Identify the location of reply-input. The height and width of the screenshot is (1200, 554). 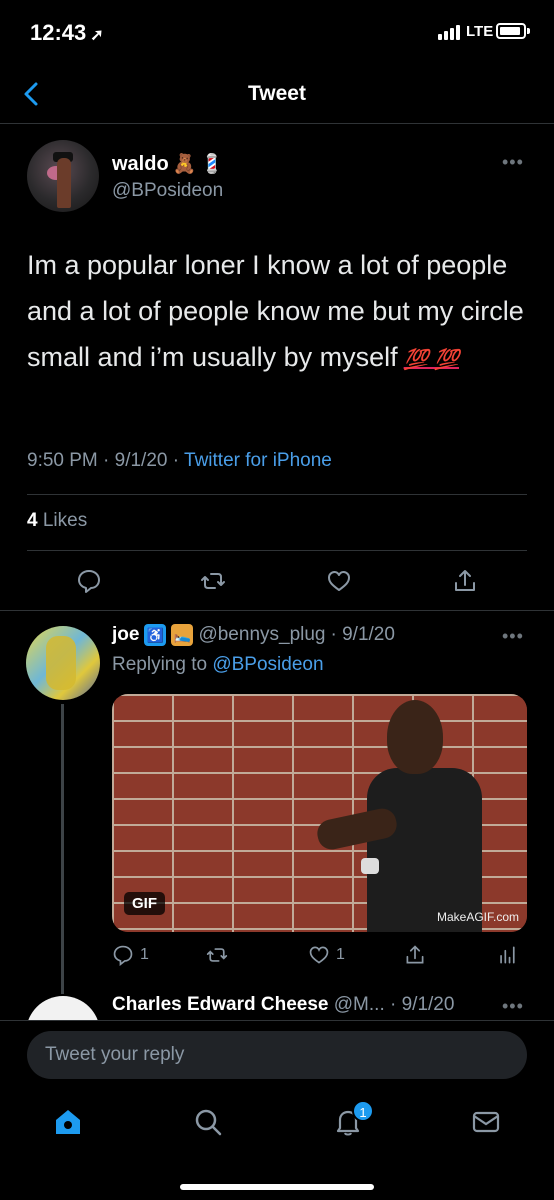
(277, 1055).